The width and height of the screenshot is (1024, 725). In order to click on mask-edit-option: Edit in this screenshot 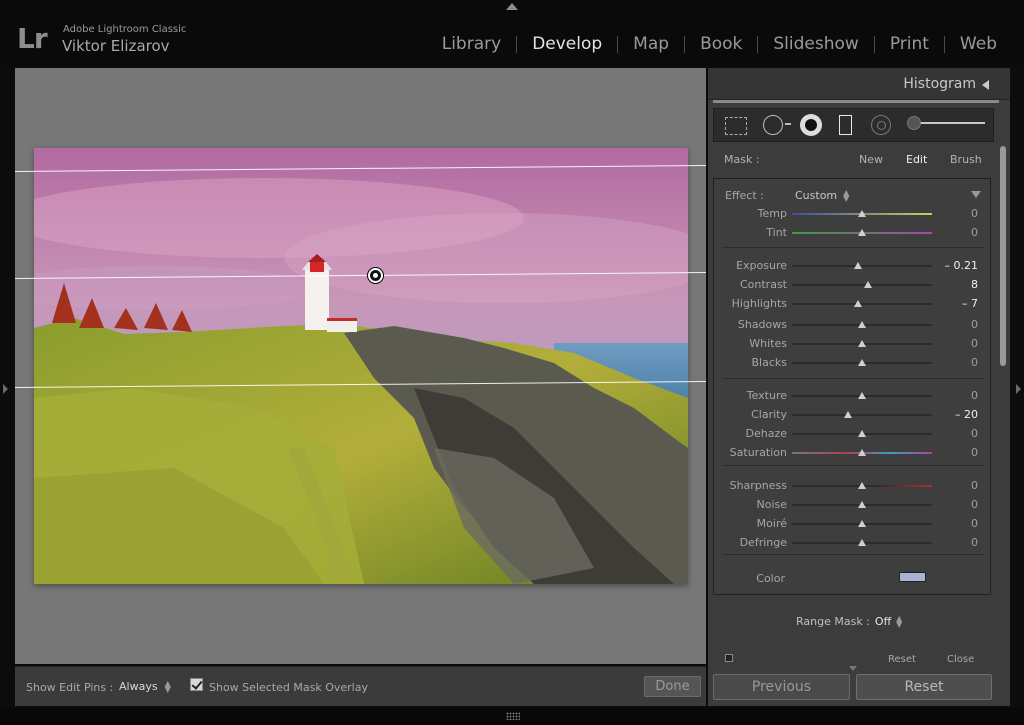, I will do `click(916, 159)`.